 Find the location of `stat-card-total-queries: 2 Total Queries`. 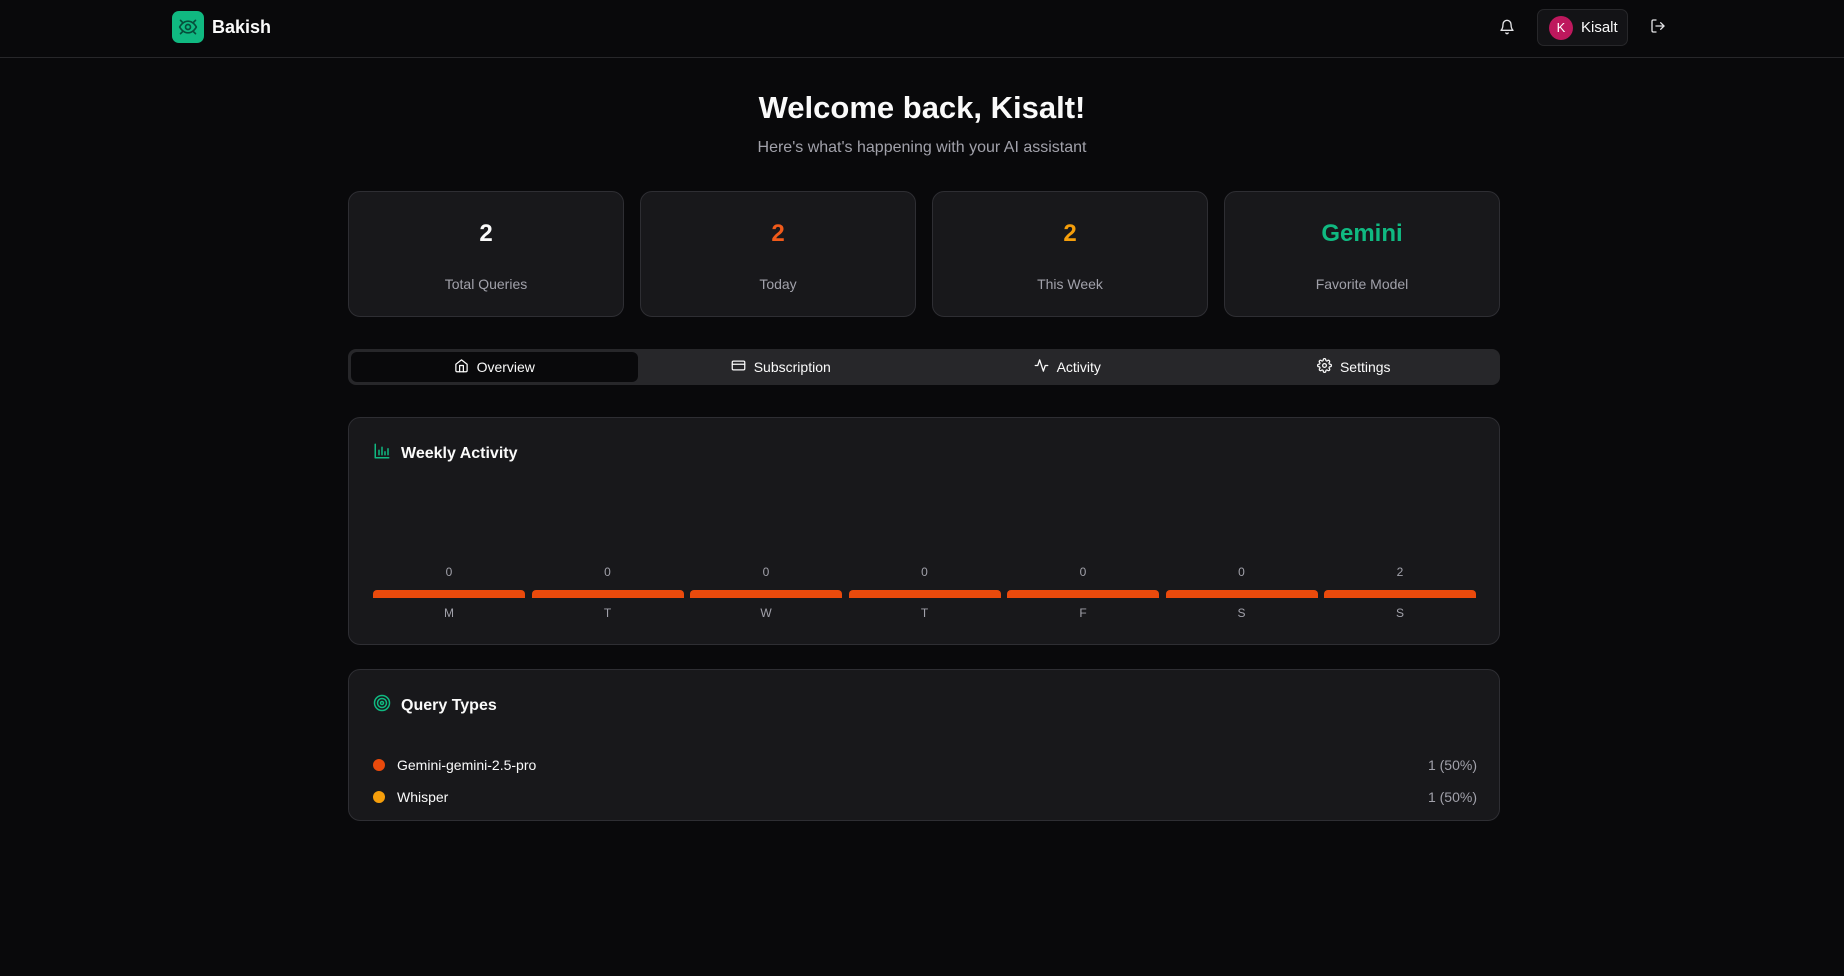

stat-card-total-queries: 2 Total Queries is located at coordinates (486, 254).